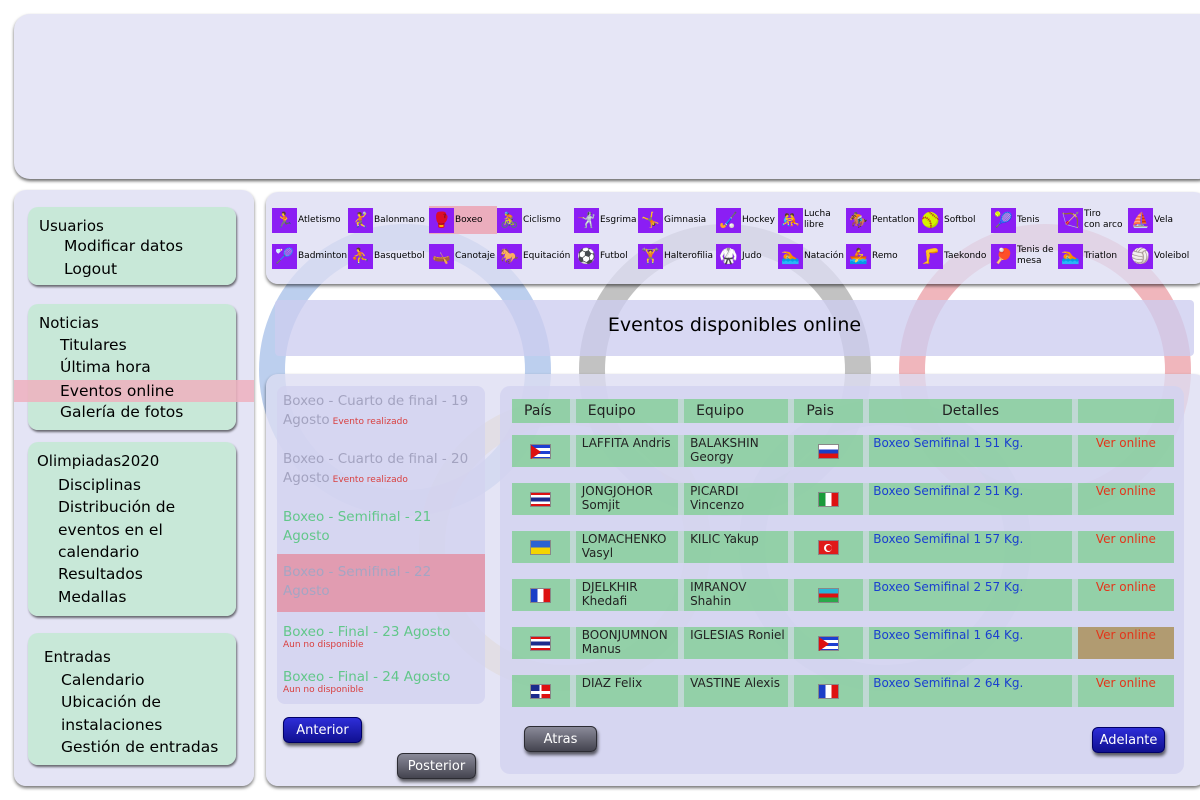 The height and width of the screenshot is (800, 1200). What do you see at coordinates (1003, 256) in the screenshot?
I see `table-tennis-icon: 🏓` at bounding box center [1003, 256].